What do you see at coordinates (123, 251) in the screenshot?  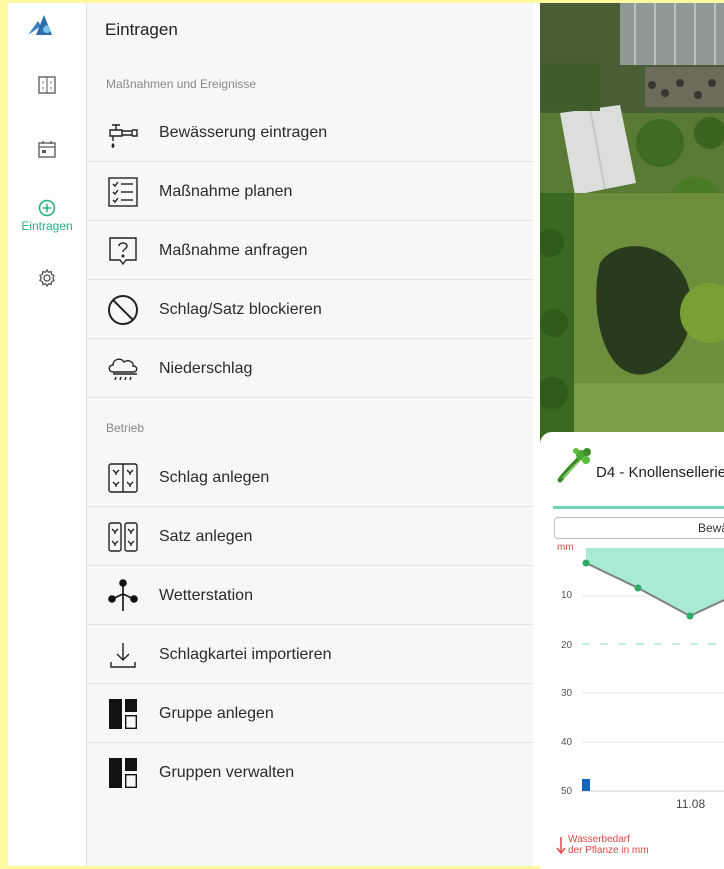 I see `question-box-icon` at bounding box center [123, 251].